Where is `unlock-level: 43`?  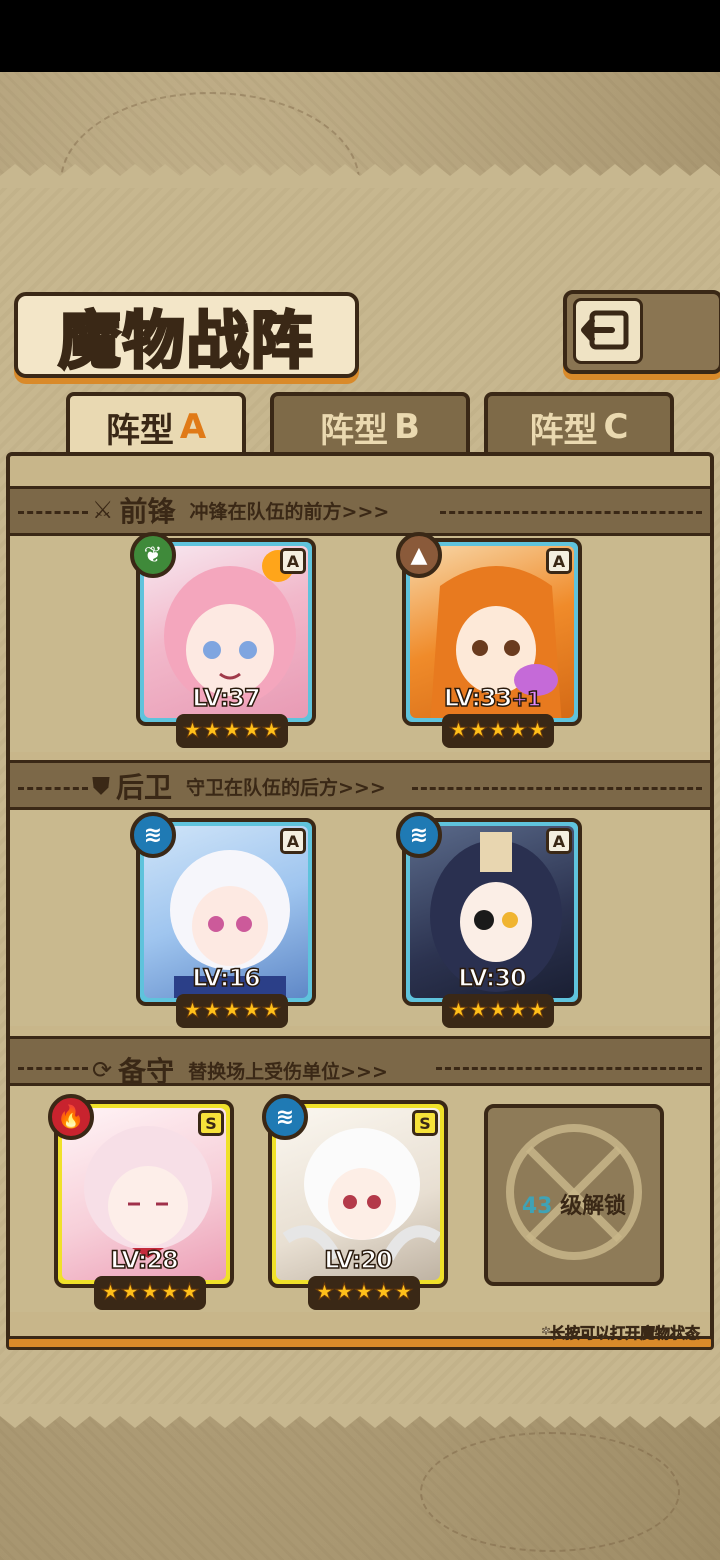
unlock-level: 43 is located at coordinates (537, 1206).